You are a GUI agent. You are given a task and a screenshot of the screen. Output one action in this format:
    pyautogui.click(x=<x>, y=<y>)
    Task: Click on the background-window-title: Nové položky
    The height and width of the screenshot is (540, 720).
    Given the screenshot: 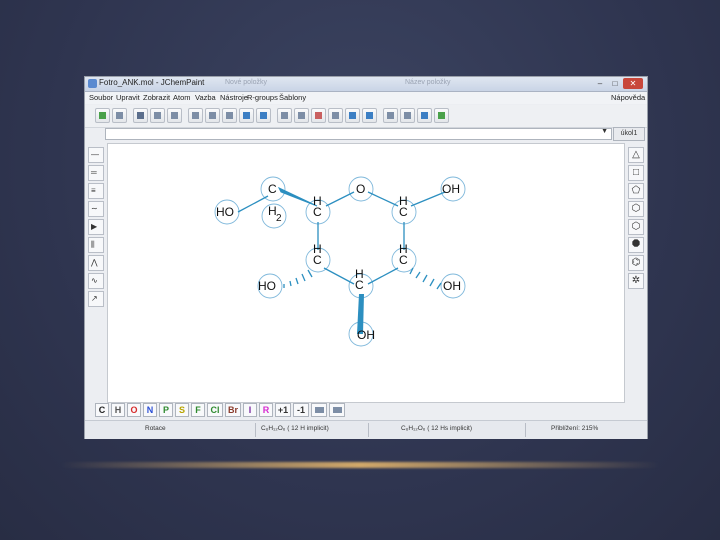 What is the action you would take?
    pyautogui.click(x=246, y=82)
    